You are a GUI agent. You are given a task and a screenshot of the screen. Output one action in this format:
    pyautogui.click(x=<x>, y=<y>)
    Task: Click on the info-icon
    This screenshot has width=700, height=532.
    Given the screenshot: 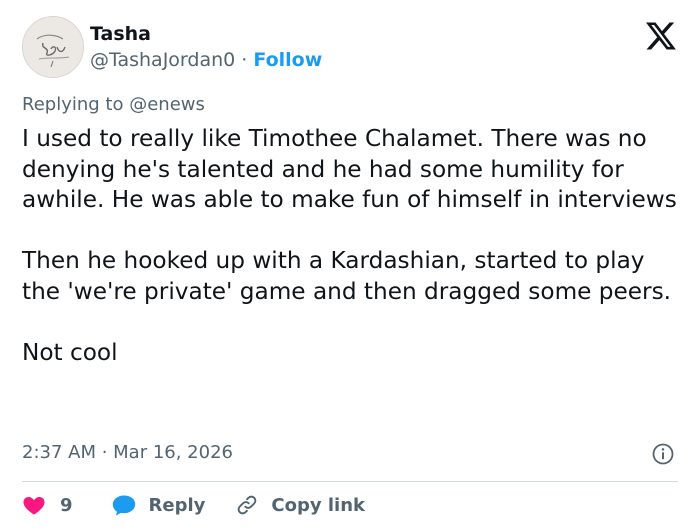 What is the action you would take?
    pyautogui.click(x=663, y=454)
    